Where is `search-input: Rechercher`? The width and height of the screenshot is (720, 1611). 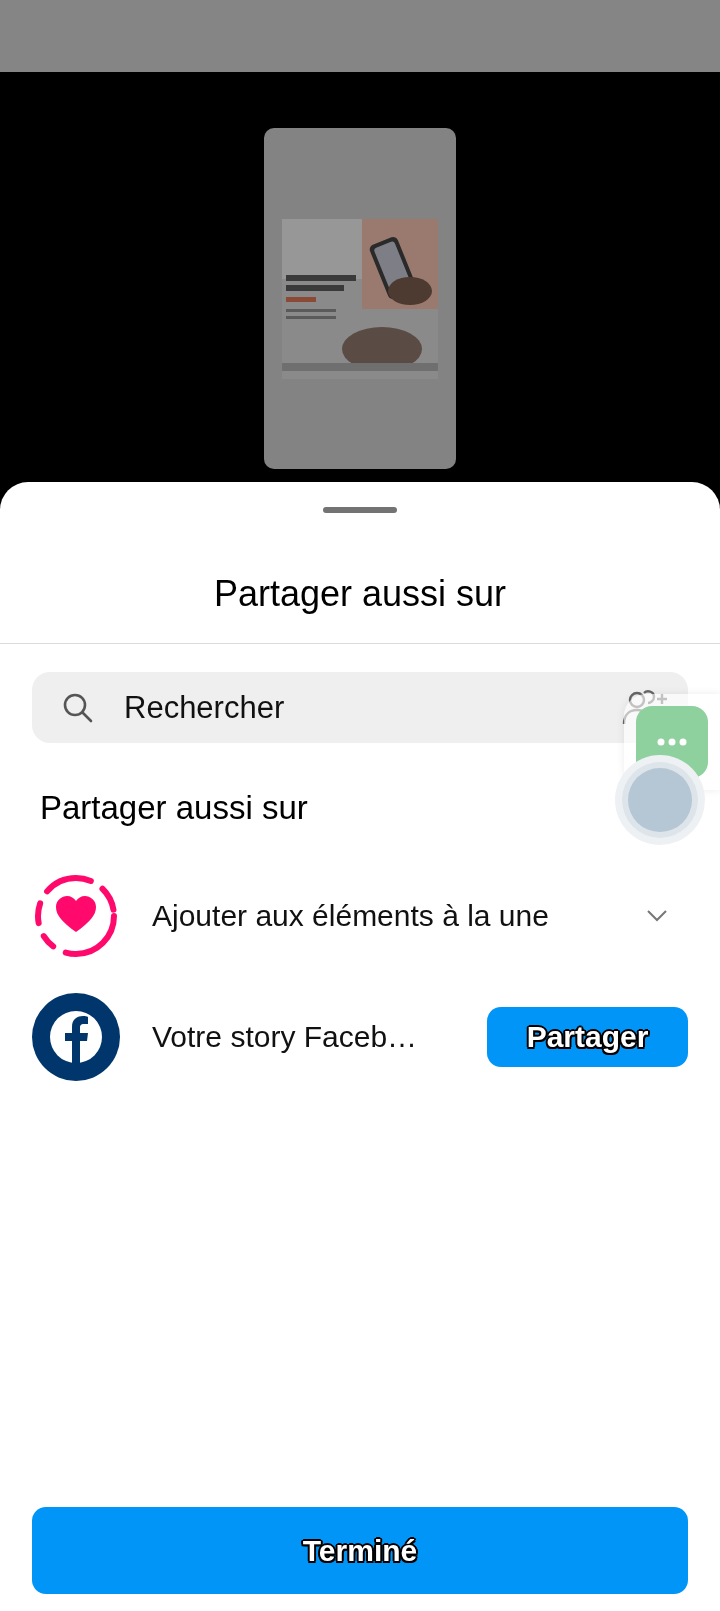
search-input: Rechercher is located at coordinates (358, 707).